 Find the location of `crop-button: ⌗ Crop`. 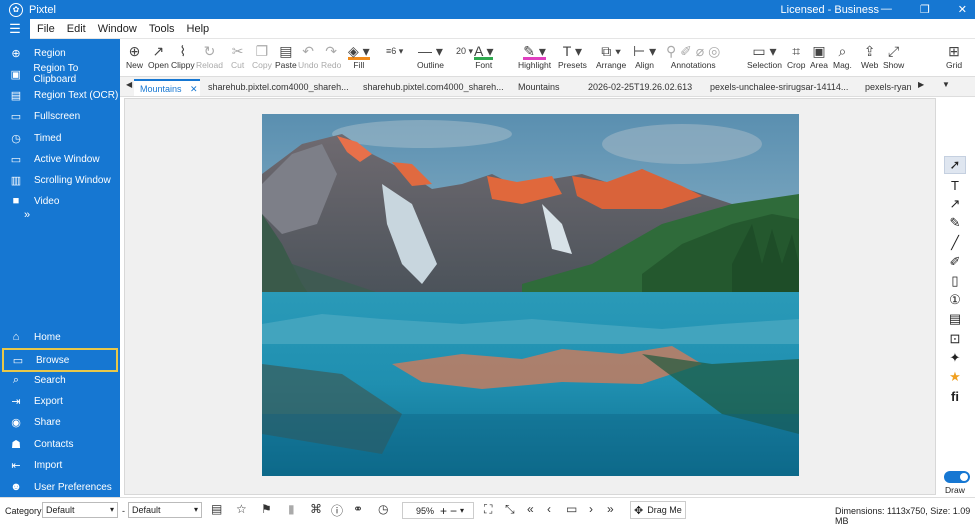

crop-button: ⌗ Crop is located at coordinates (796, 56).